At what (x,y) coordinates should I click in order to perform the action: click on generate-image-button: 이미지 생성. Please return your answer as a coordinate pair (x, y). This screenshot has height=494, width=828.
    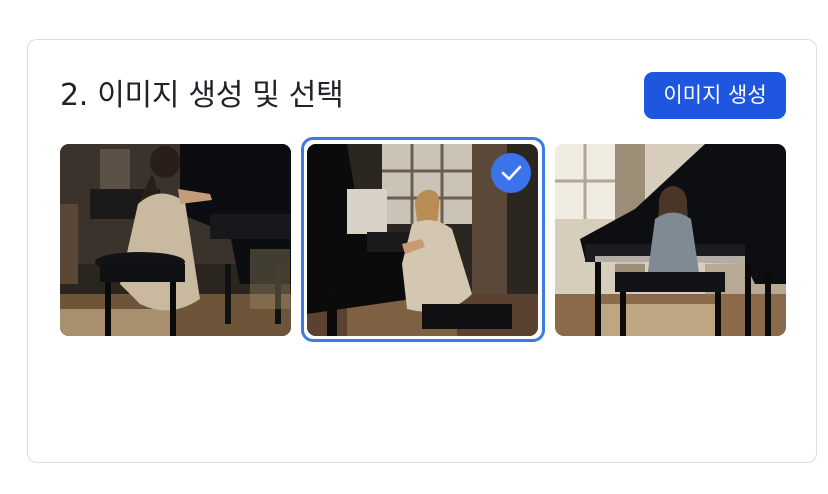
    Looking at the image, I should click on (715, 95).